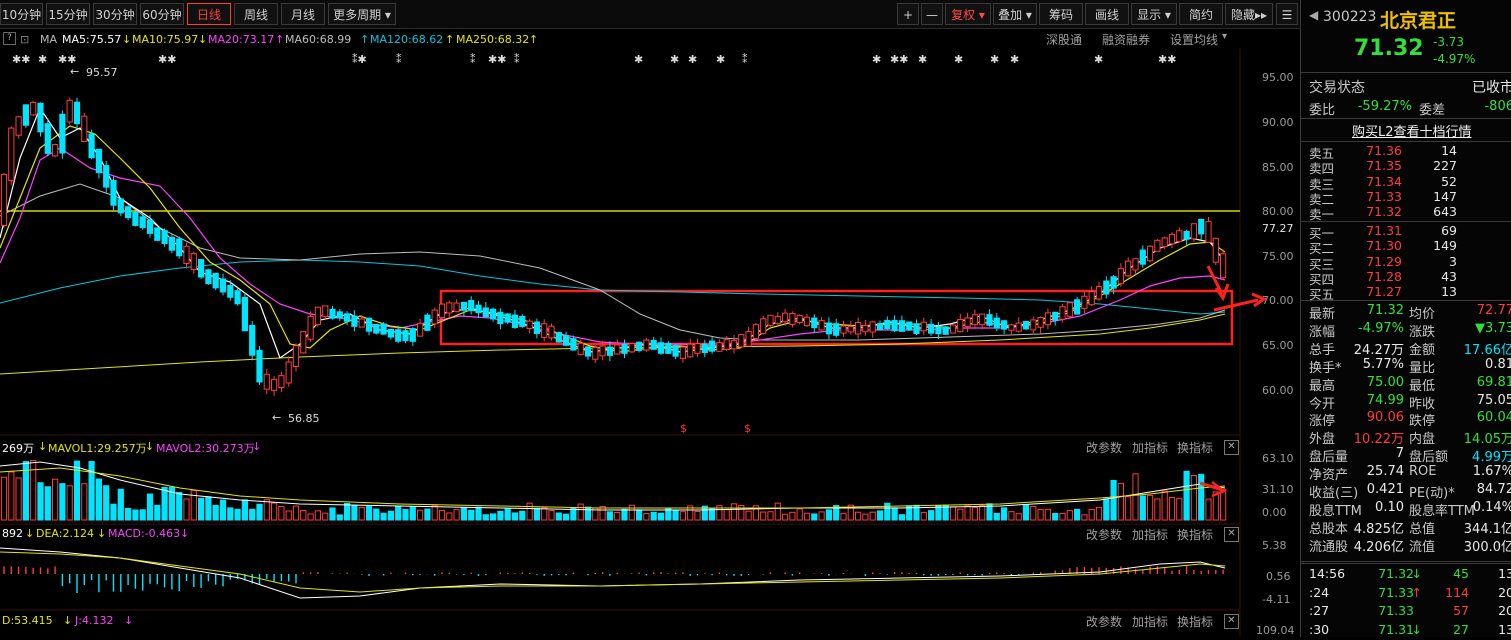 The height and width of the screenshot is (640, 1511). What do you see at coordinates (1491, 507) in the screenshot?
I see `stat-value: 0.14%` at bounding box center [1491, 507].